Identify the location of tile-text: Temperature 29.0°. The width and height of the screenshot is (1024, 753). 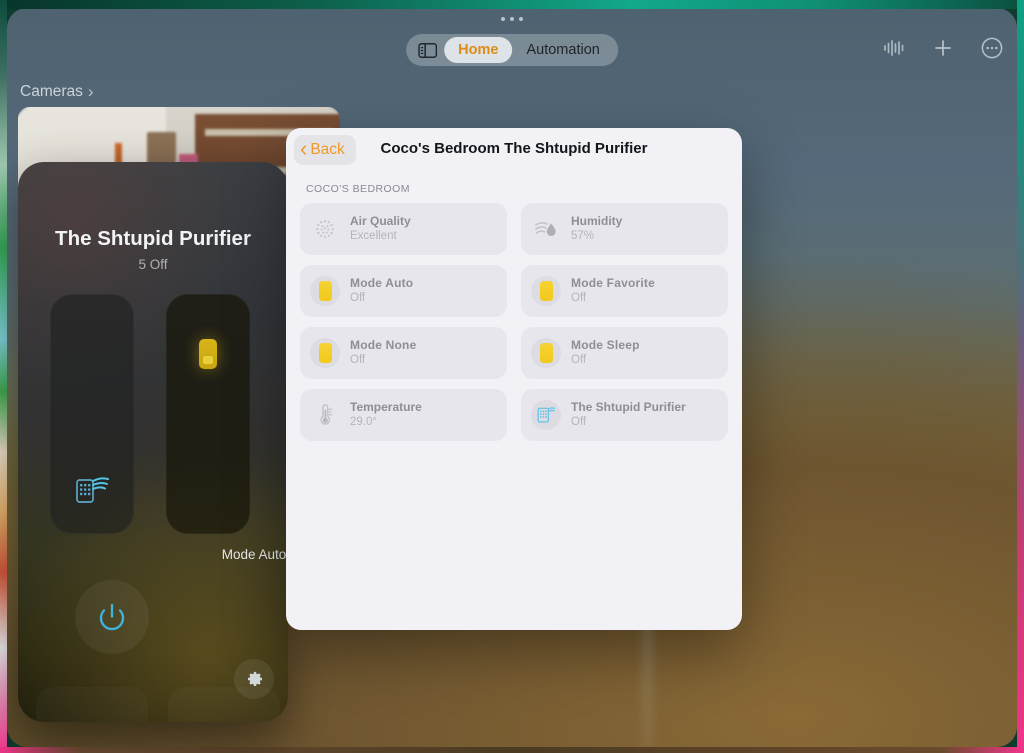
(386, 414).